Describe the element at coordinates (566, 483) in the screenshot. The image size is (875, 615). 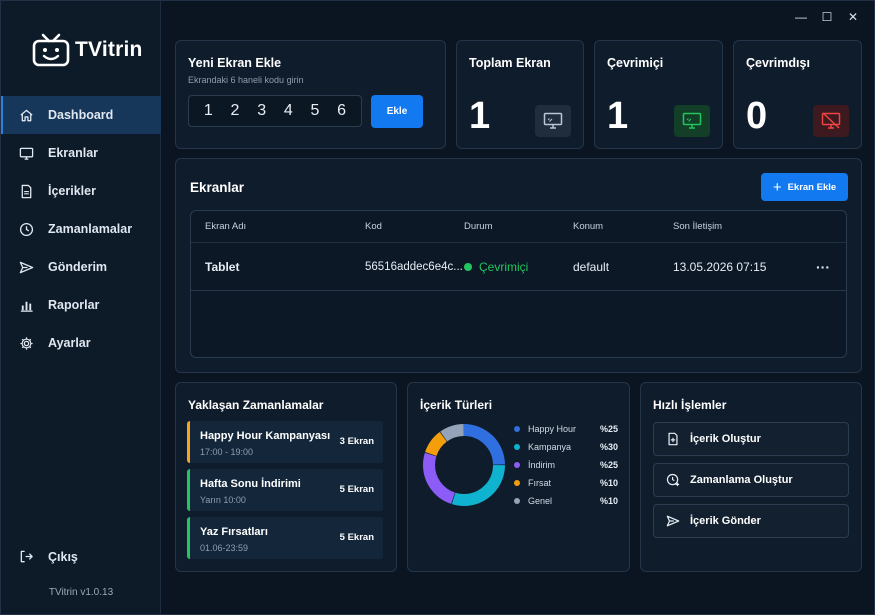
I see `legend-item: Fırsat %10` at that location.